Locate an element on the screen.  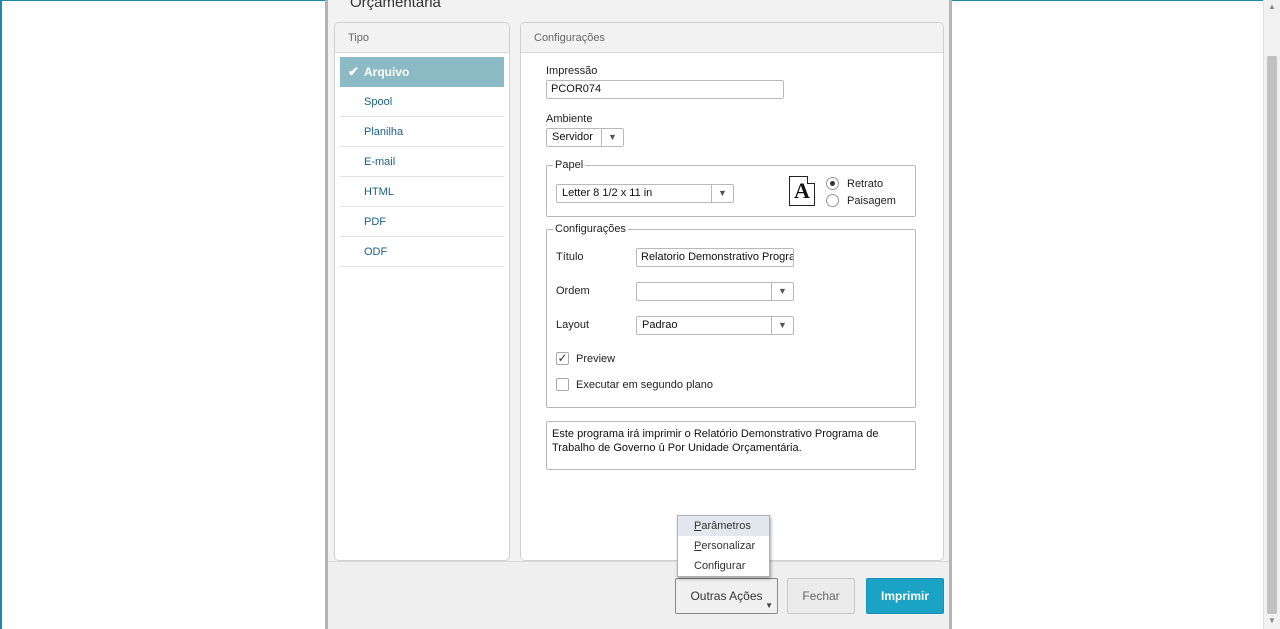
titulo-label: Título is located at coordinates (570, 257).